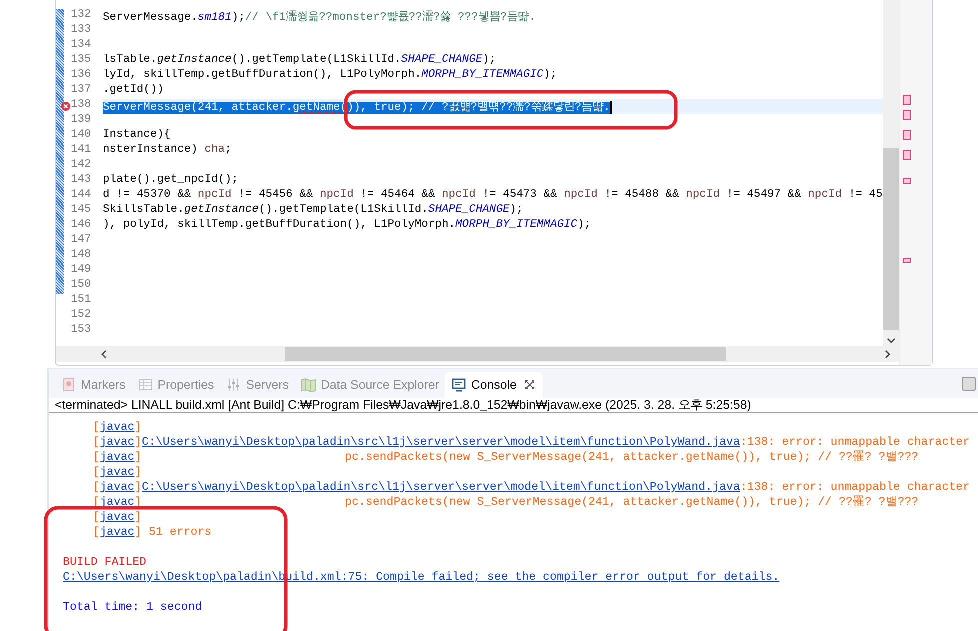  I want to click on line-number: 145, so click(81, 211).